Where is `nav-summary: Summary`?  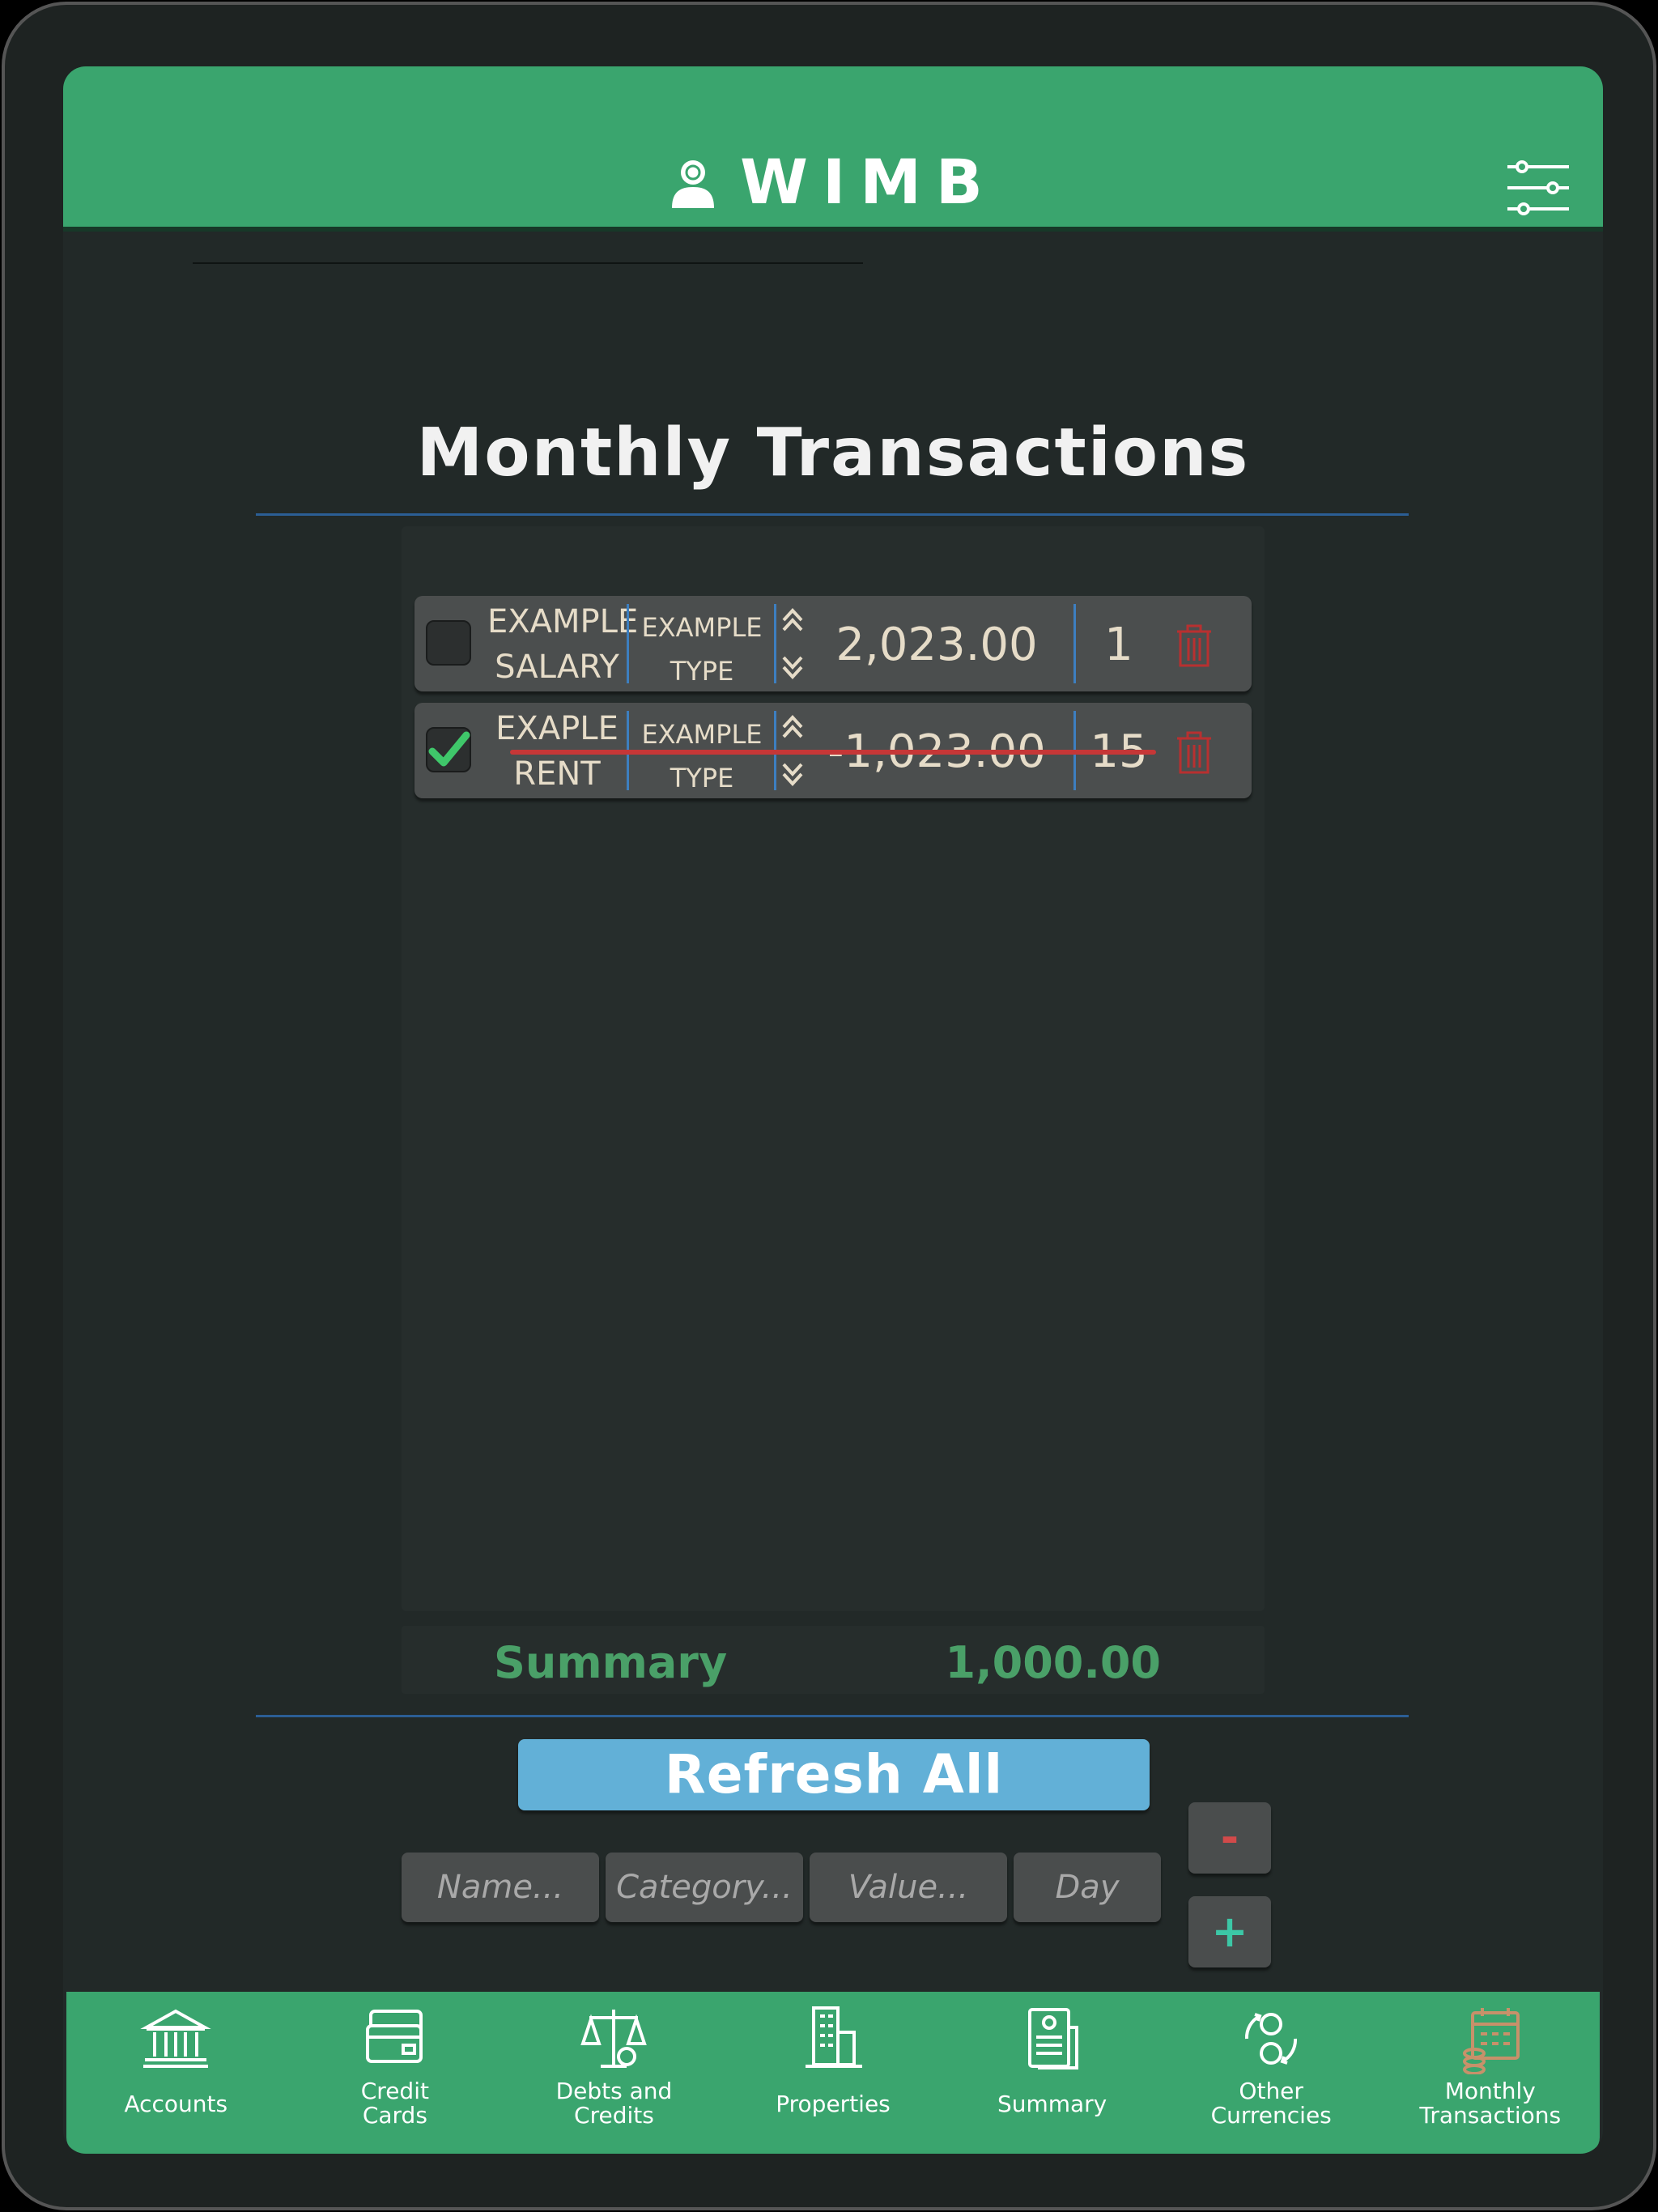
nav-summary: Summary is located at coordinates (1052, 2073).